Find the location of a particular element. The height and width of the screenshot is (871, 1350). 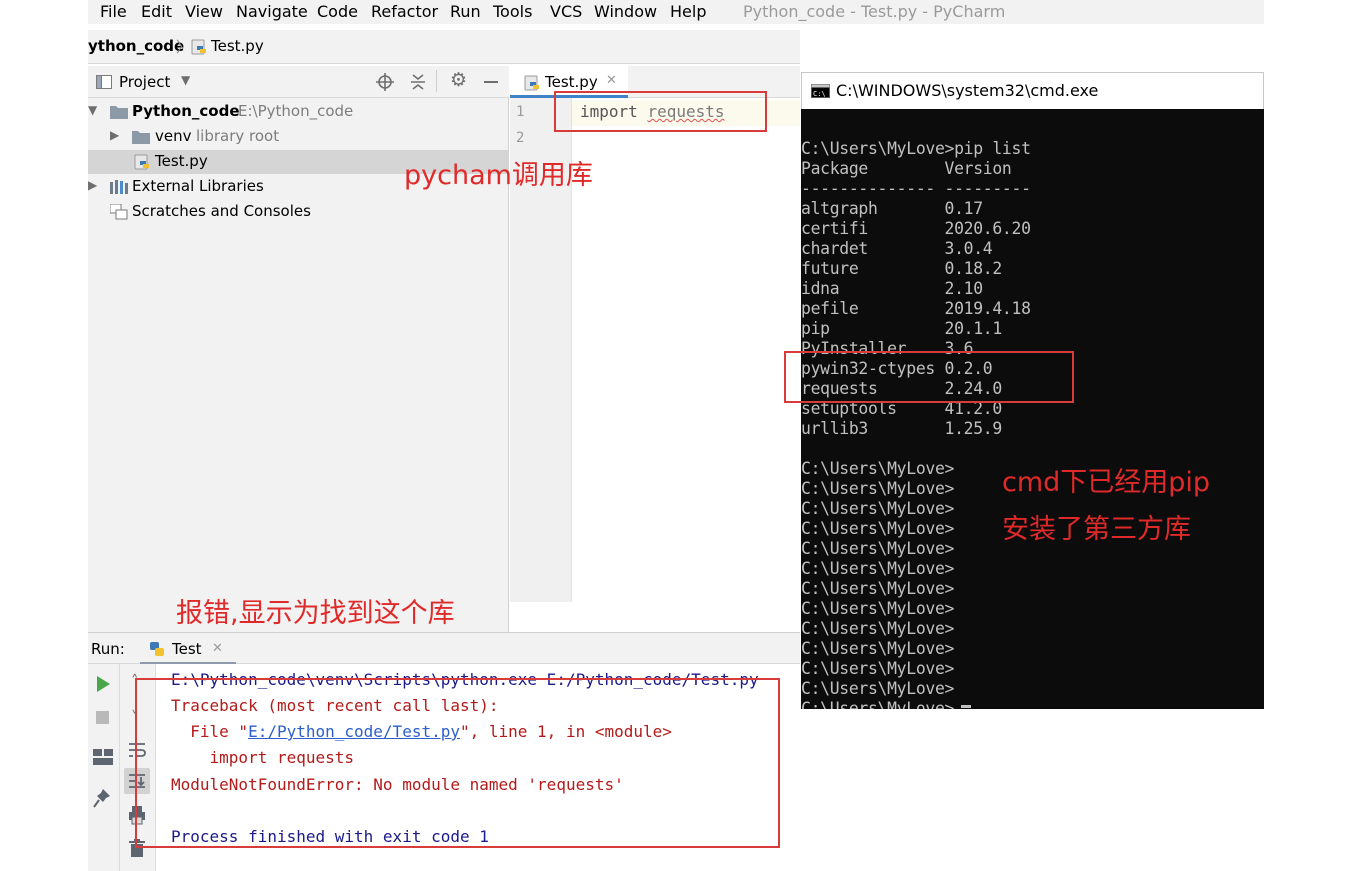

menu-window: Window is located at coordinates (625, 11).